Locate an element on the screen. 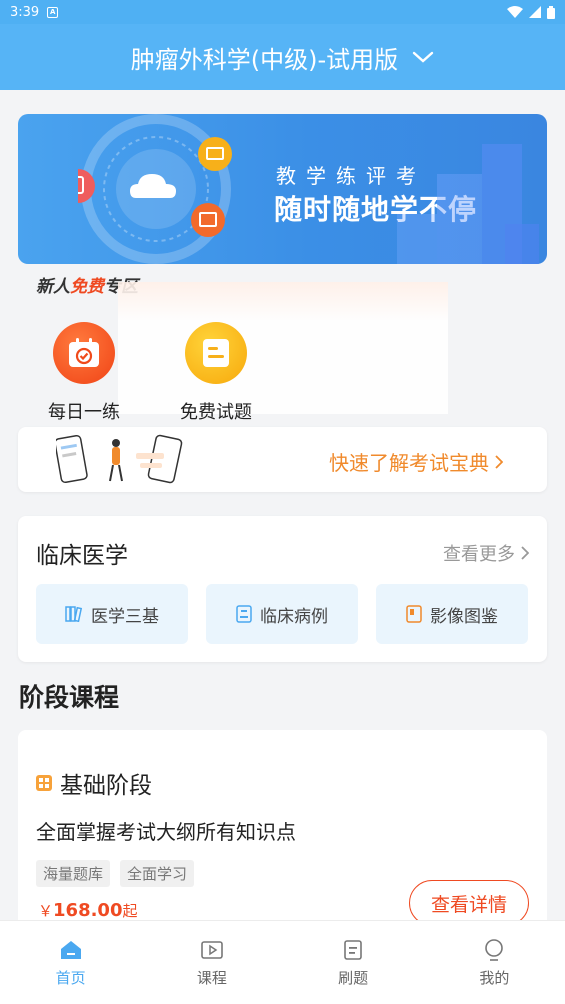 Image resolution: width=565 pixels, height=1004 pixels. medical-basics-label: 医学三基 is located at coordinates (125, 616).